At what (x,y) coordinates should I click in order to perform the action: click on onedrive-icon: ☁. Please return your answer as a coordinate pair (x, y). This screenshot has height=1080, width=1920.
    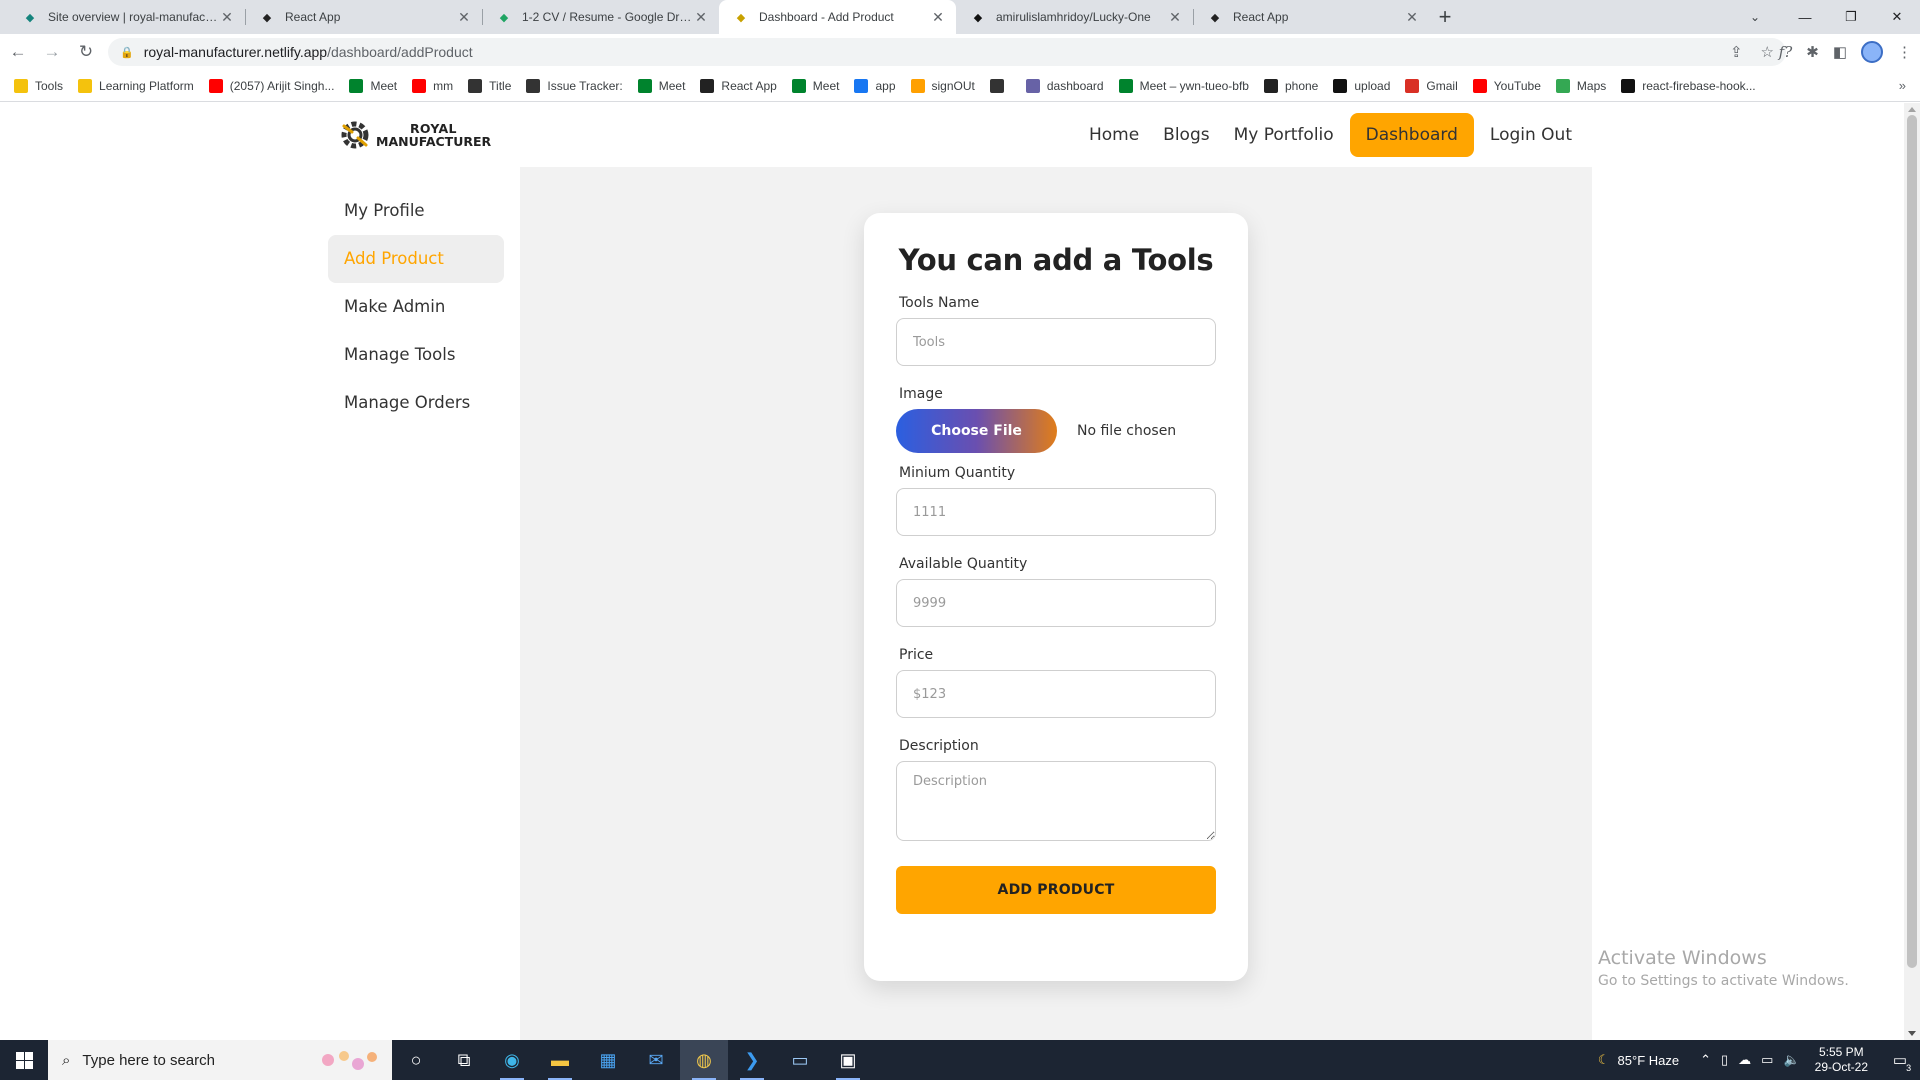
    Looking at the image, I should click on (1744, 1060).